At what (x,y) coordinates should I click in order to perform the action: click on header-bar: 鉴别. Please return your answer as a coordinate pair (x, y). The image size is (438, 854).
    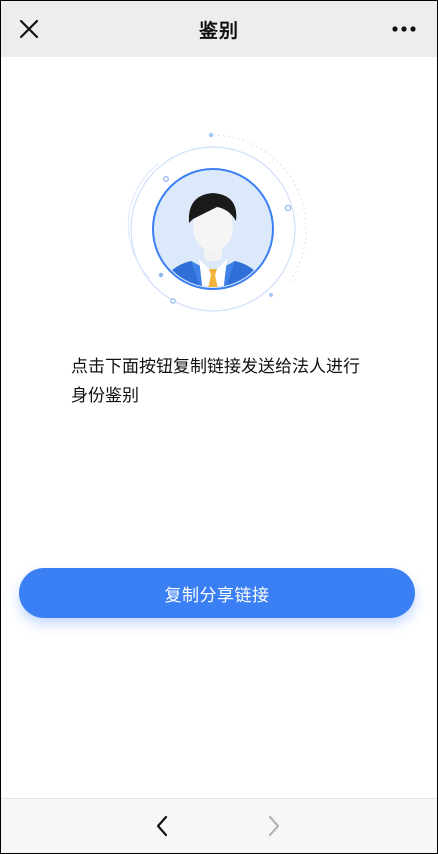
    Looking at the image, I should click on (219, 29).